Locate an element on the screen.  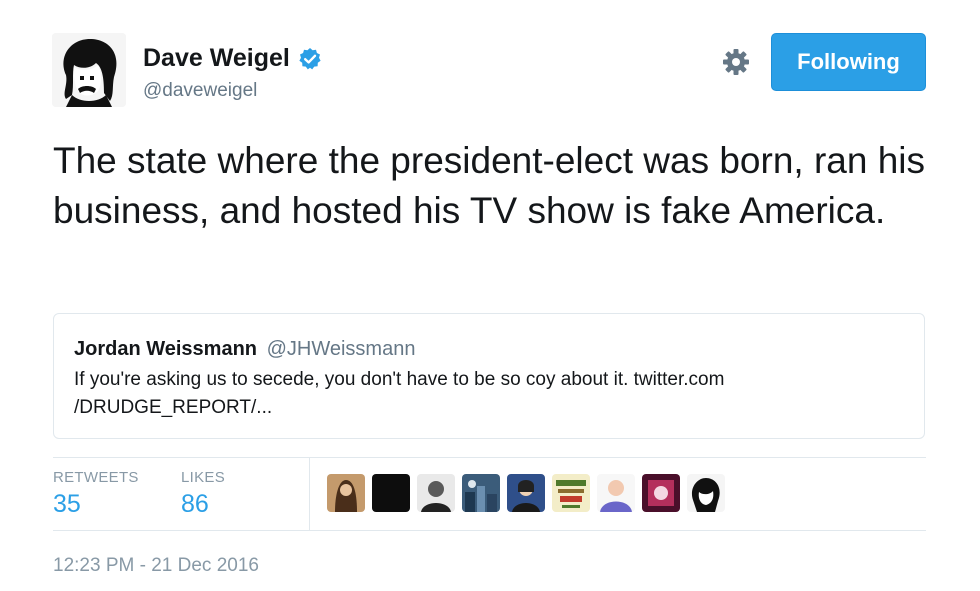
verified-badge-icon is located at coordinates (310, 59).